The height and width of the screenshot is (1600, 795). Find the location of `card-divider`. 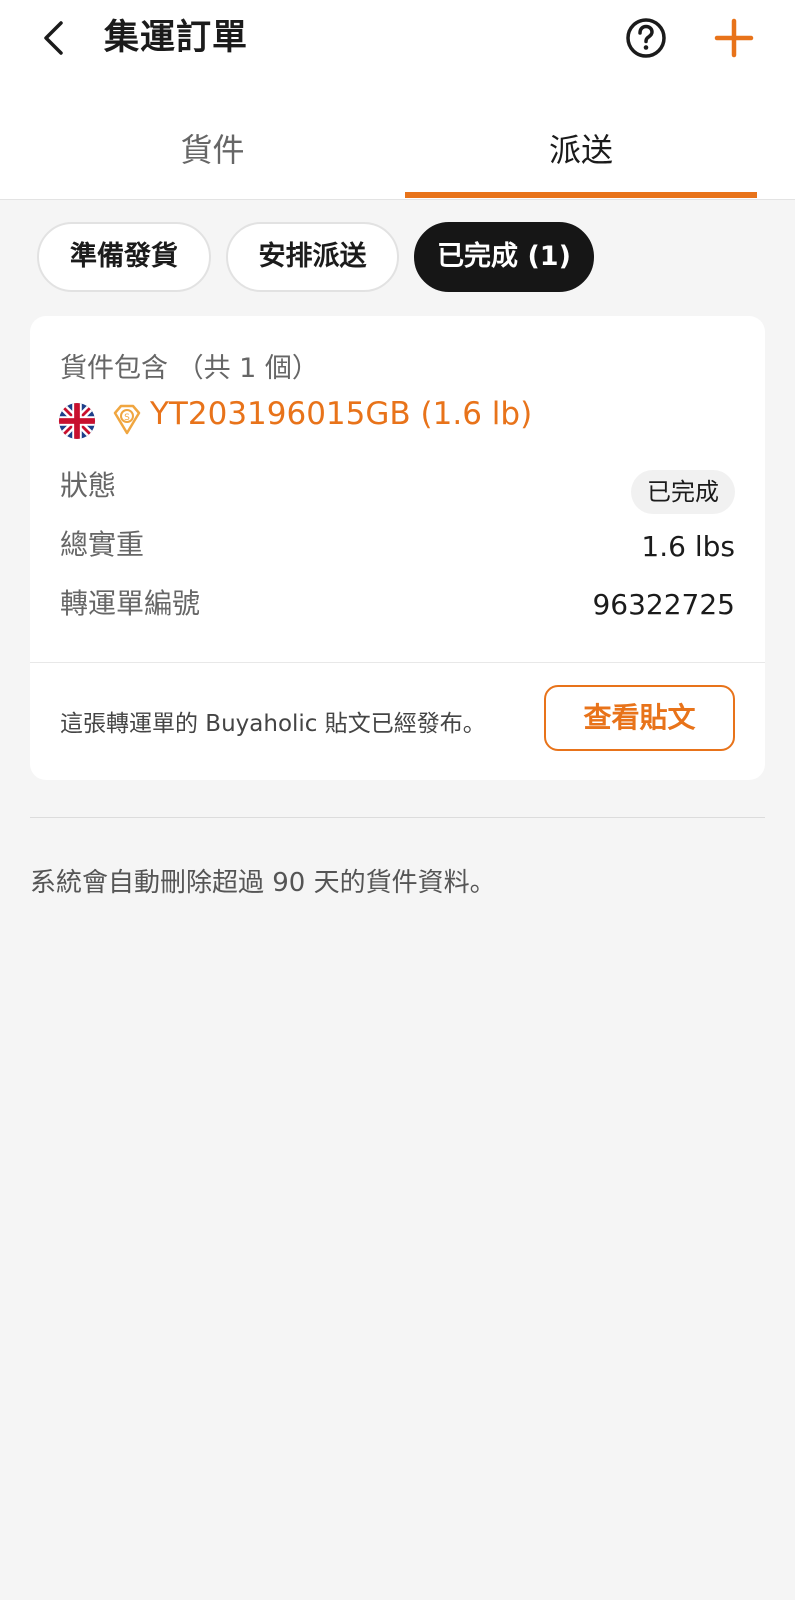

card-divider is located at coordinates (397, 662).